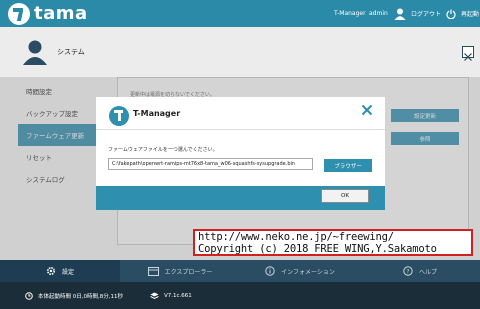 The image size is (480, 309). I want to click on logout-button: ログアウト, so click(417, 13).